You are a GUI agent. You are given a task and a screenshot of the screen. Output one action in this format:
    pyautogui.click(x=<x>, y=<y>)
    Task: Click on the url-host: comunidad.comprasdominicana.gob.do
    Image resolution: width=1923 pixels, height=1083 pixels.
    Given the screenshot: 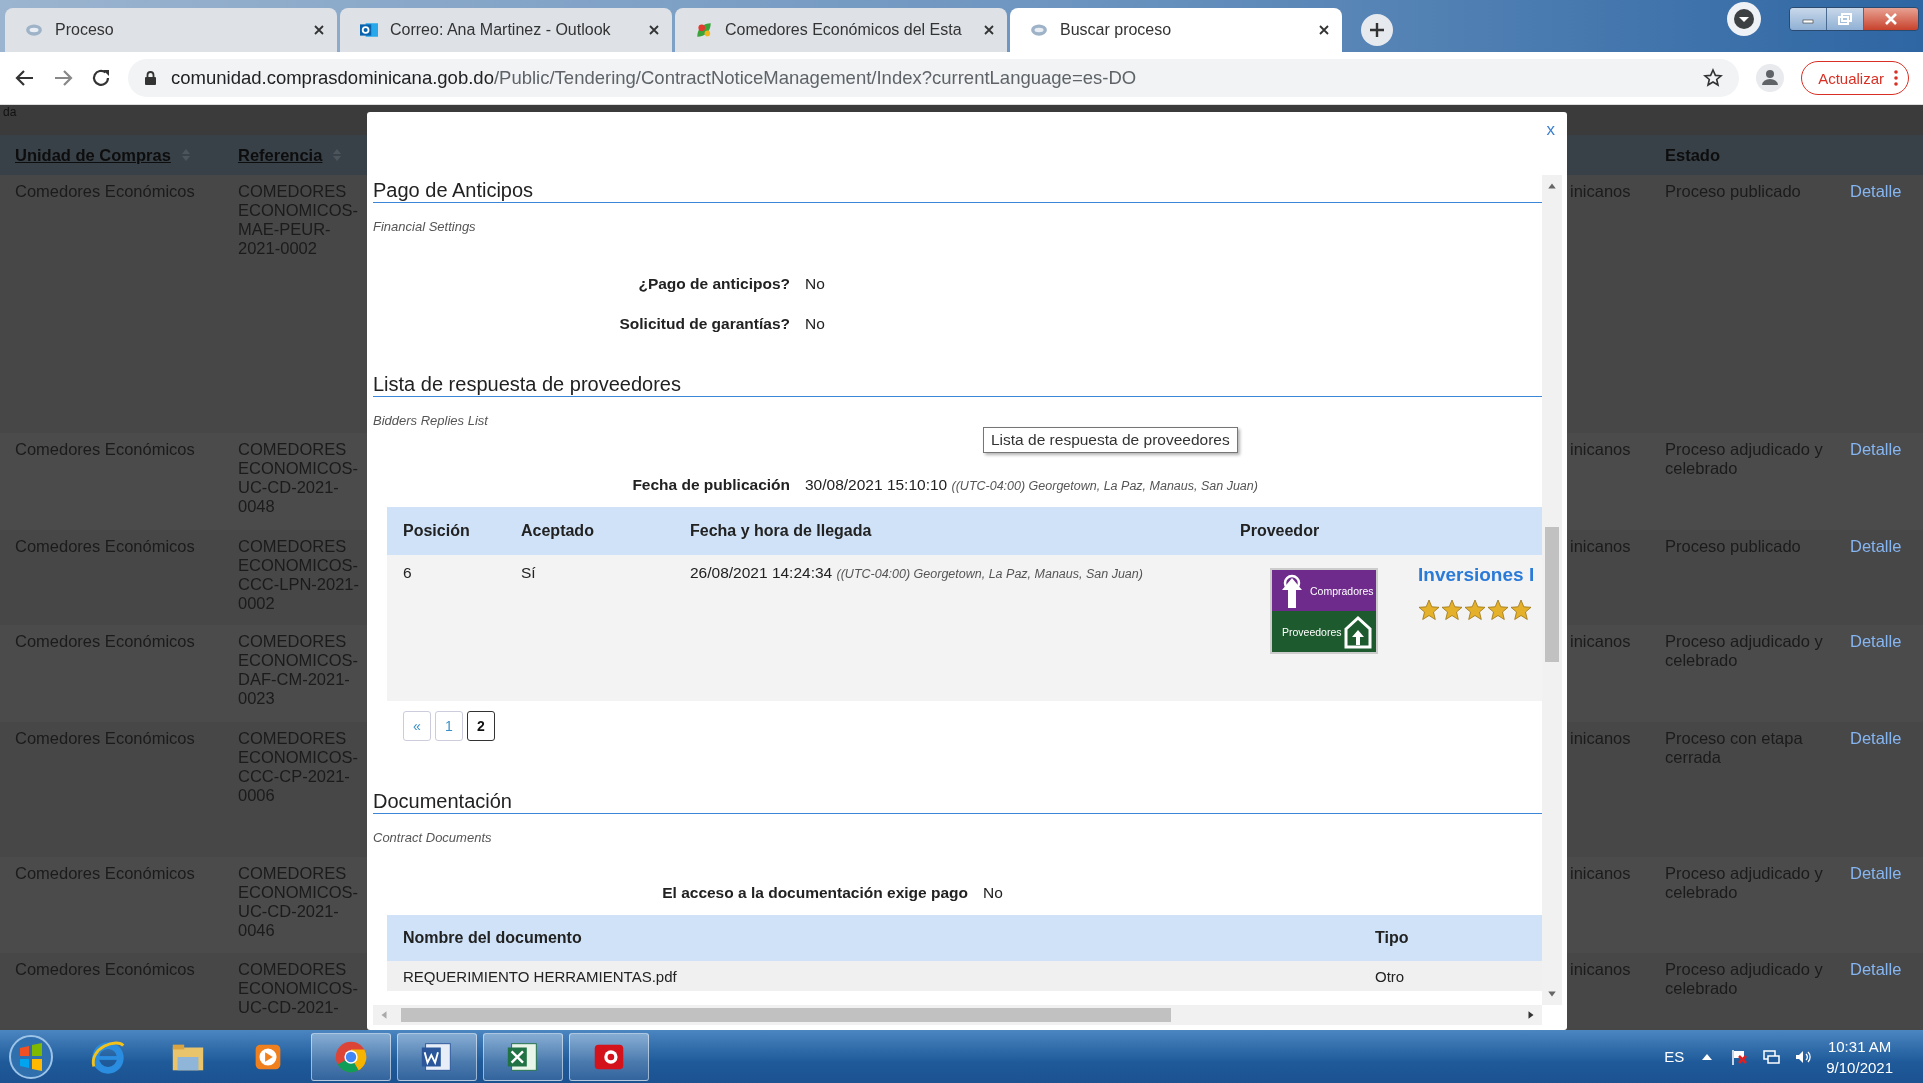 What is the action you would take?
    pyautogui.click(x=332, y=77)
    